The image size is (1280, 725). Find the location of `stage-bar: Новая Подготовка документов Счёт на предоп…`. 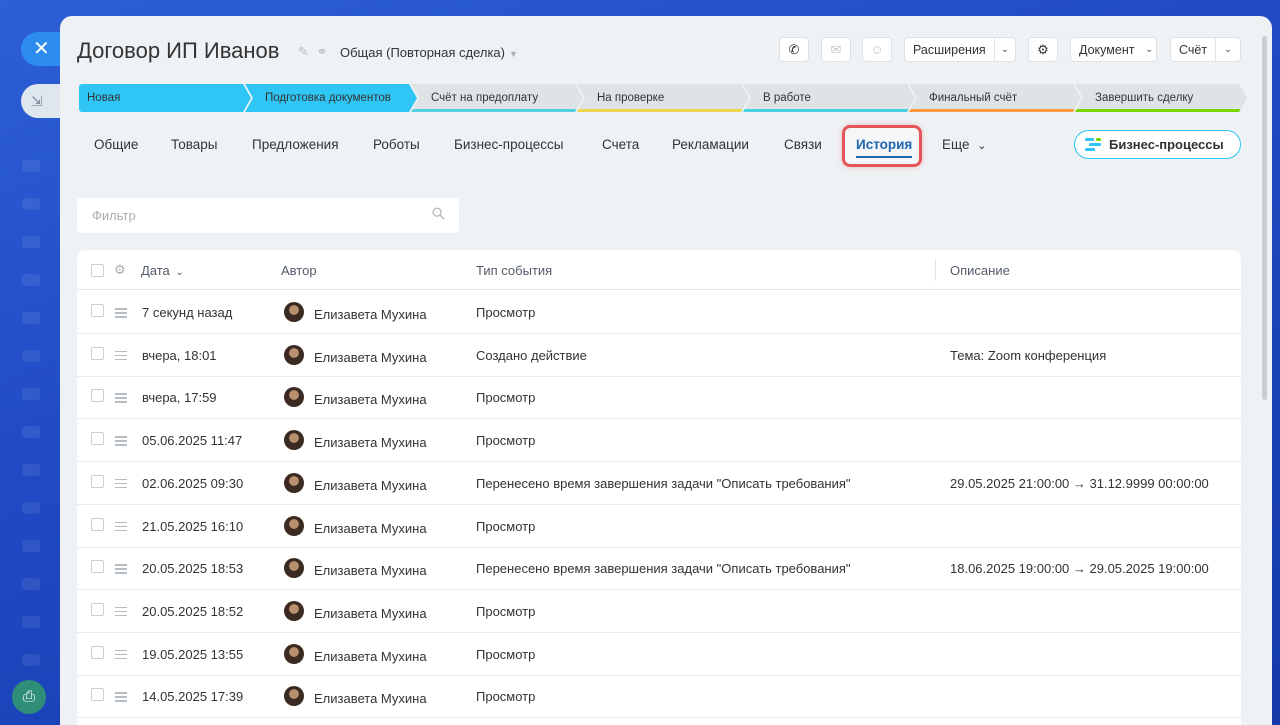

stage-bar: Новая Подготовка документов Счёт на предоп… is located at coordinates (660, 98).